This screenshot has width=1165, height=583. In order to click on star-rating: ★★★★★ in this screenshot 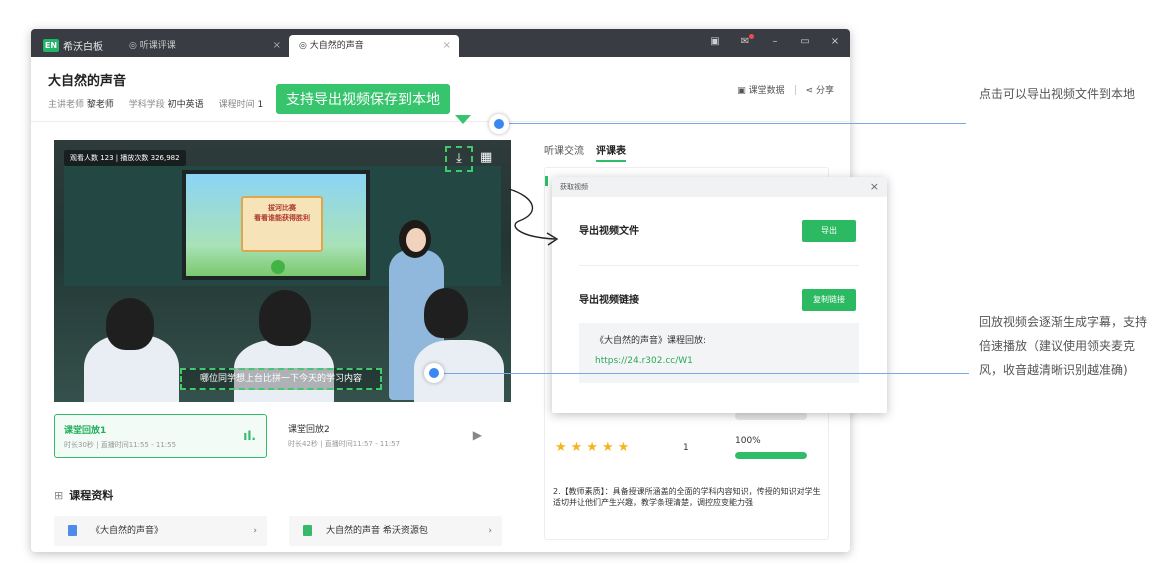, I will do `click(594, 447)`.